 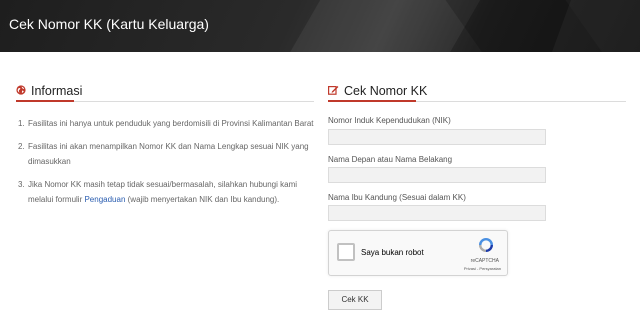 I want to click on mother-name-input, so click(x=437, y=213).